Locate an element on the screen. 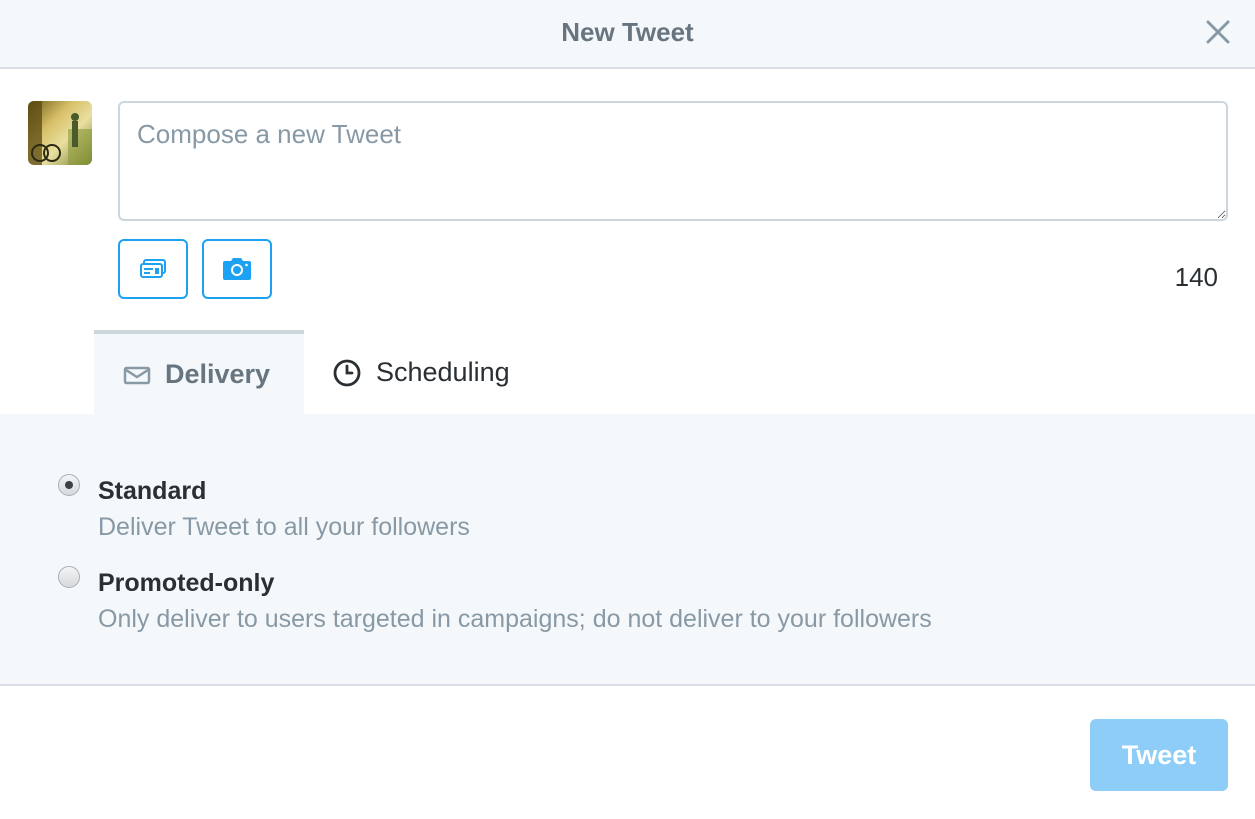  website-card-icon is located at coordinates (153, 268).